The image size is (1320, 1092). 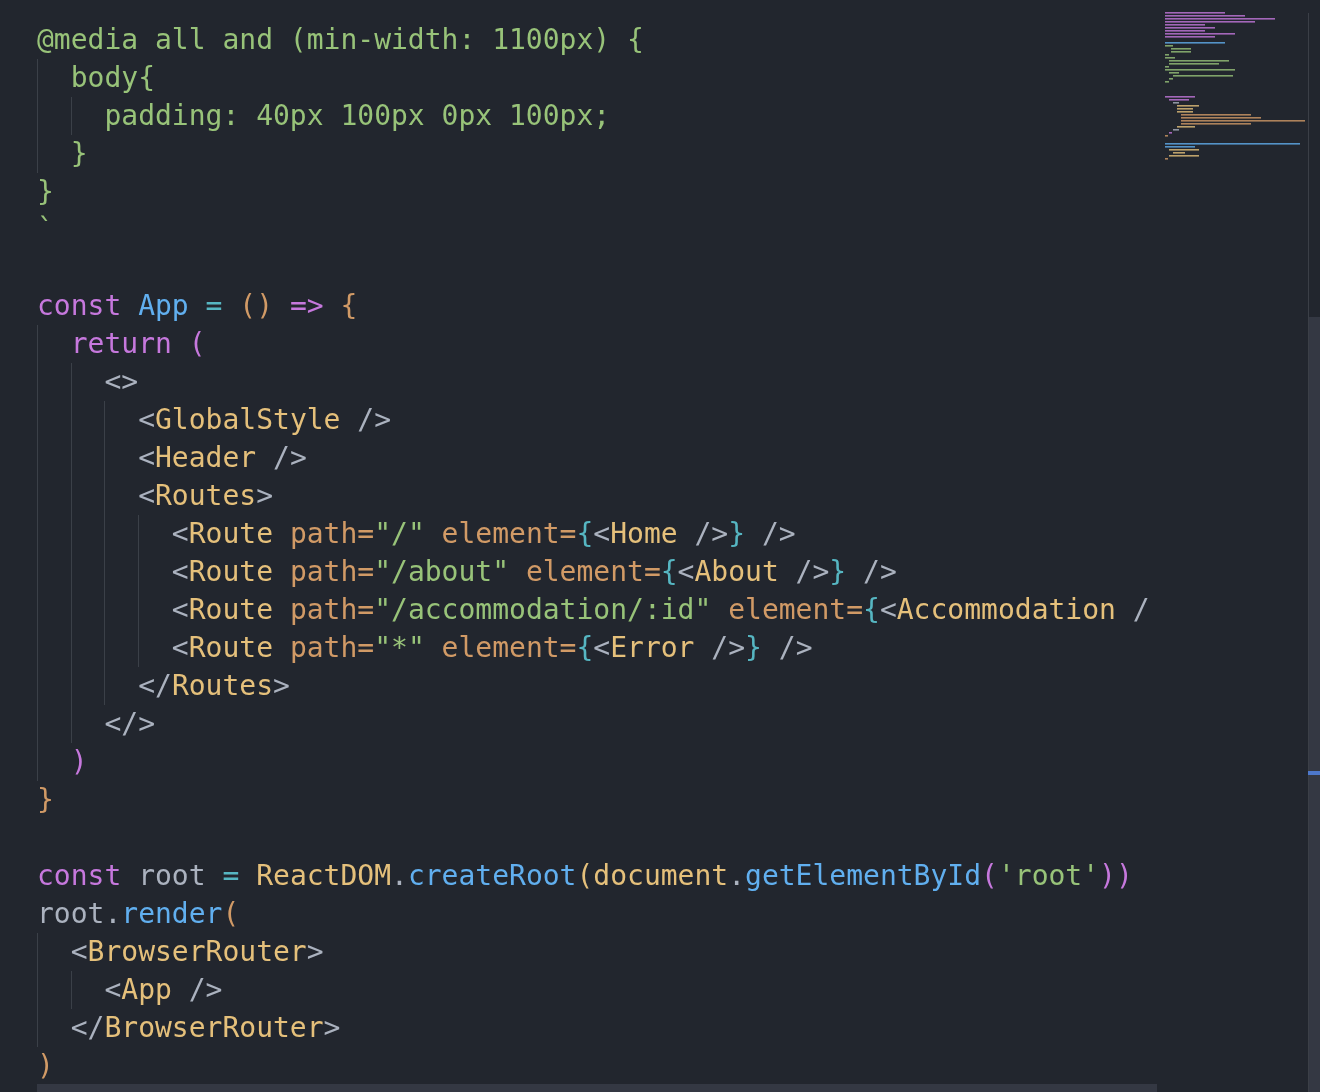 I want to click on code-line: const root = ReactDOM.createRoot(document.getElementById('root')), so click(x=585, y=875).